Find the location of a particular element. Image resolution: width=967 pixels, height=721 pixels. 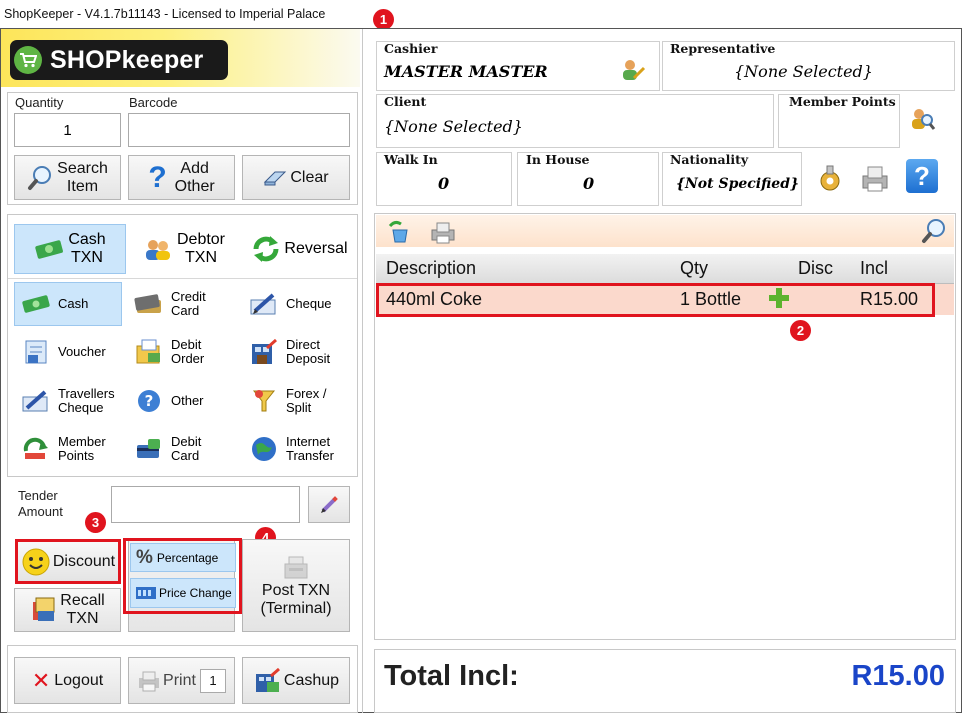

forex-icon is located at coordinates (264, 401).